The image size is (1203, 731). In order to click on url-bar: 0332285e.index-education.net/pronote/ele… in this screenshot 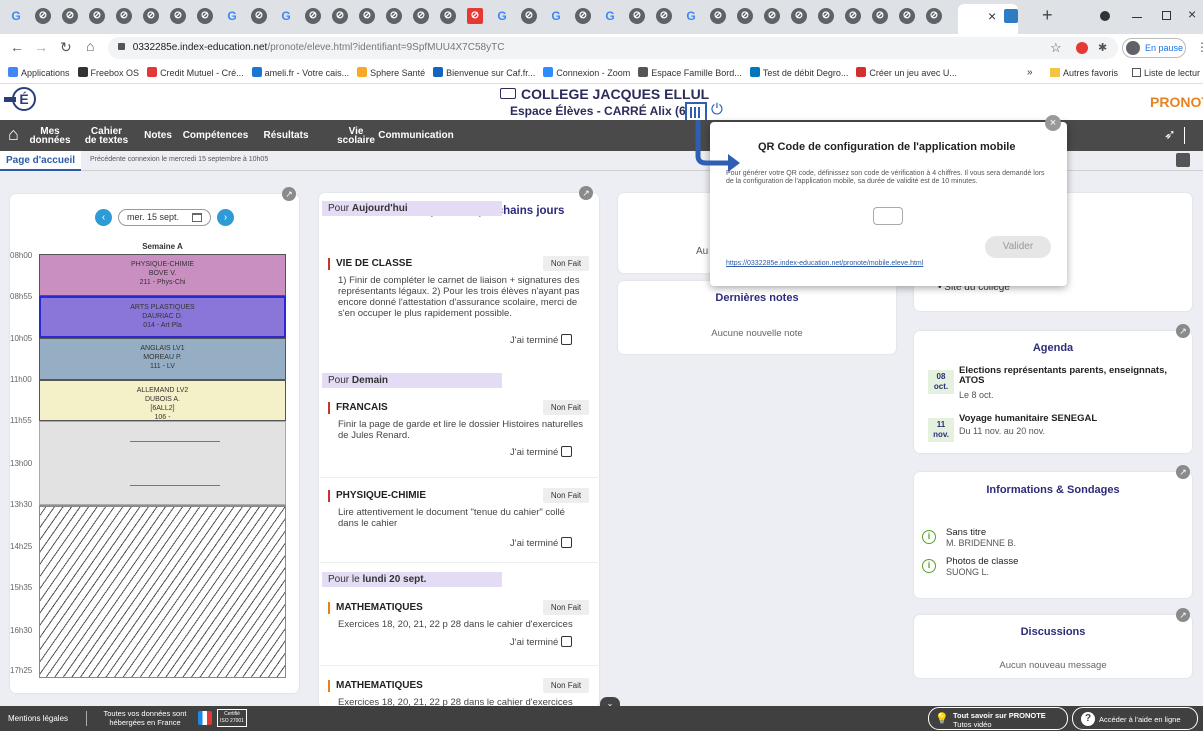, I will do `click(613, 48)`.